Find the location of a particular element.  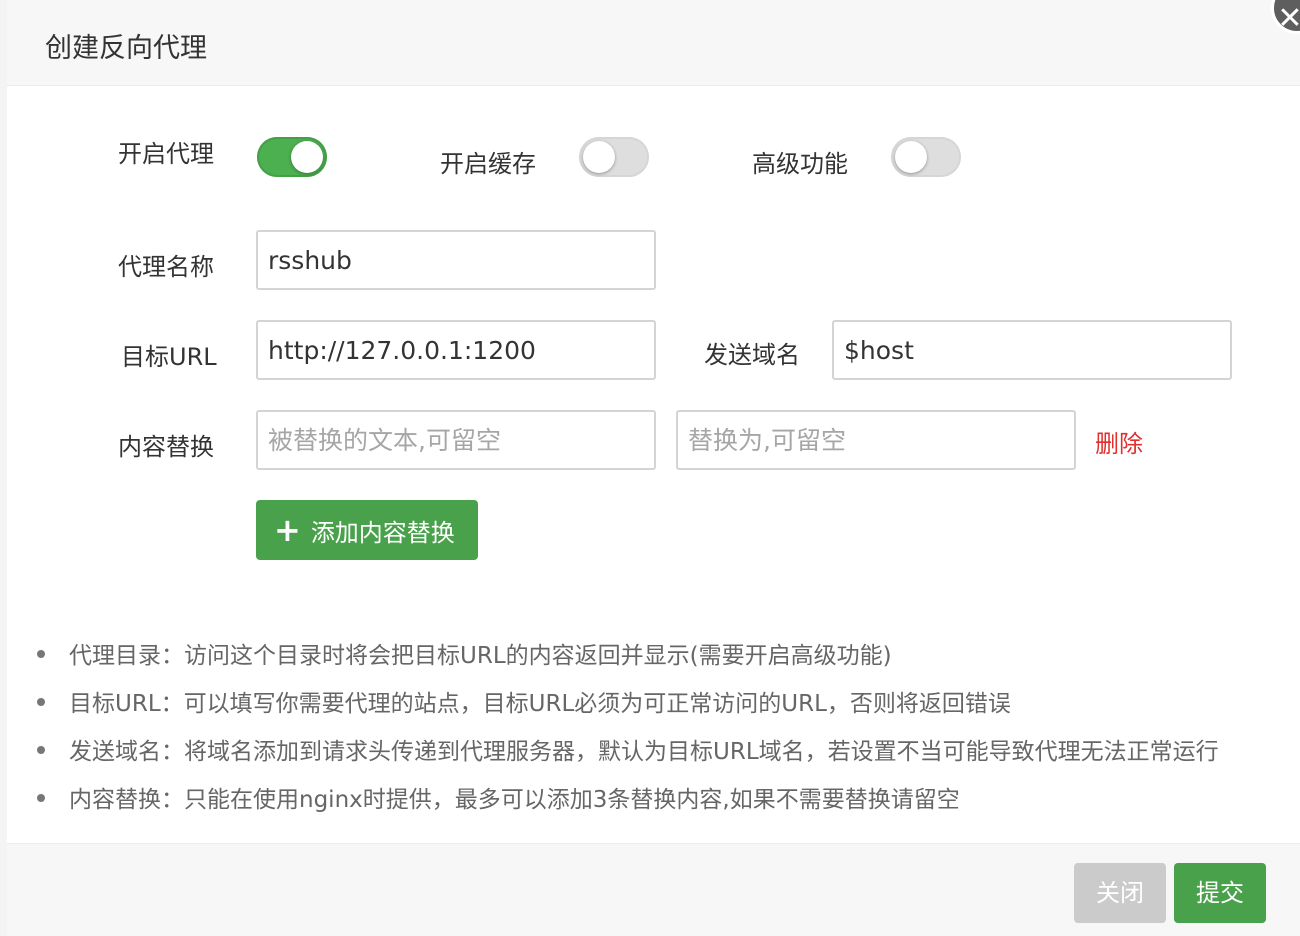

plus-icon: + is located at coordinates (287, 530).